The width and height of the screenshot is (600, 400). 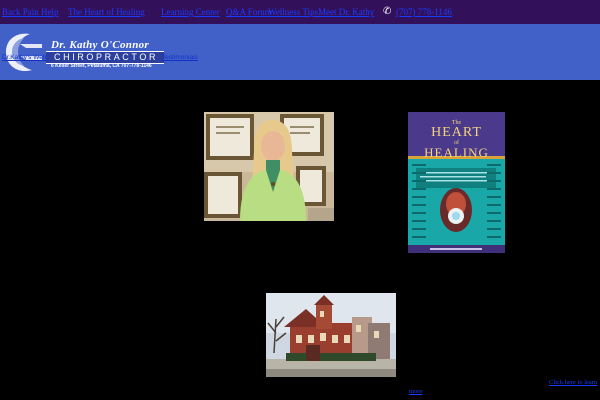 What do you see at coordinates (100, 45) in the screenshot?
I see `logo-name: Dr. Kathy O'Connor` at bounding box center [100, 45].